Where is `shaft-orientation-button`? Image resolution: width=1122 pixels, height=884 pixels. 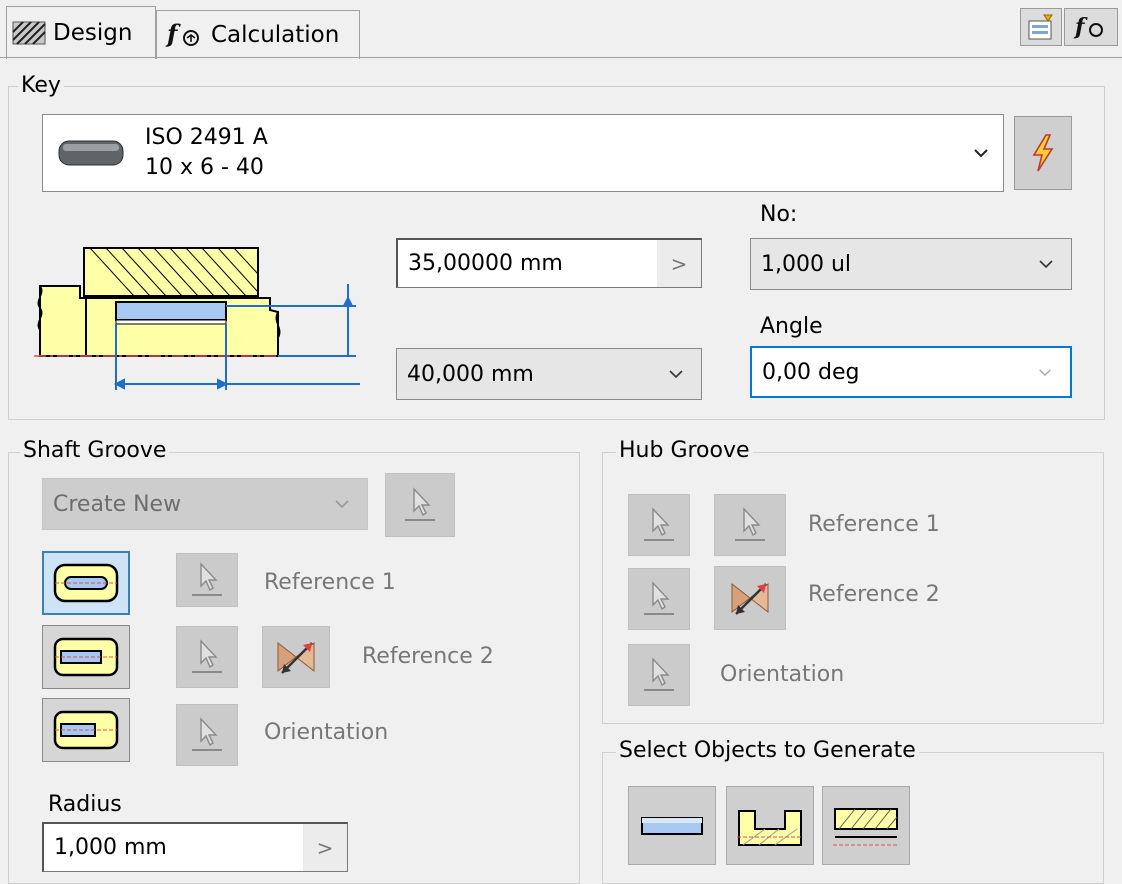
shaft-orientation-button is located at coordinates (207, 735).